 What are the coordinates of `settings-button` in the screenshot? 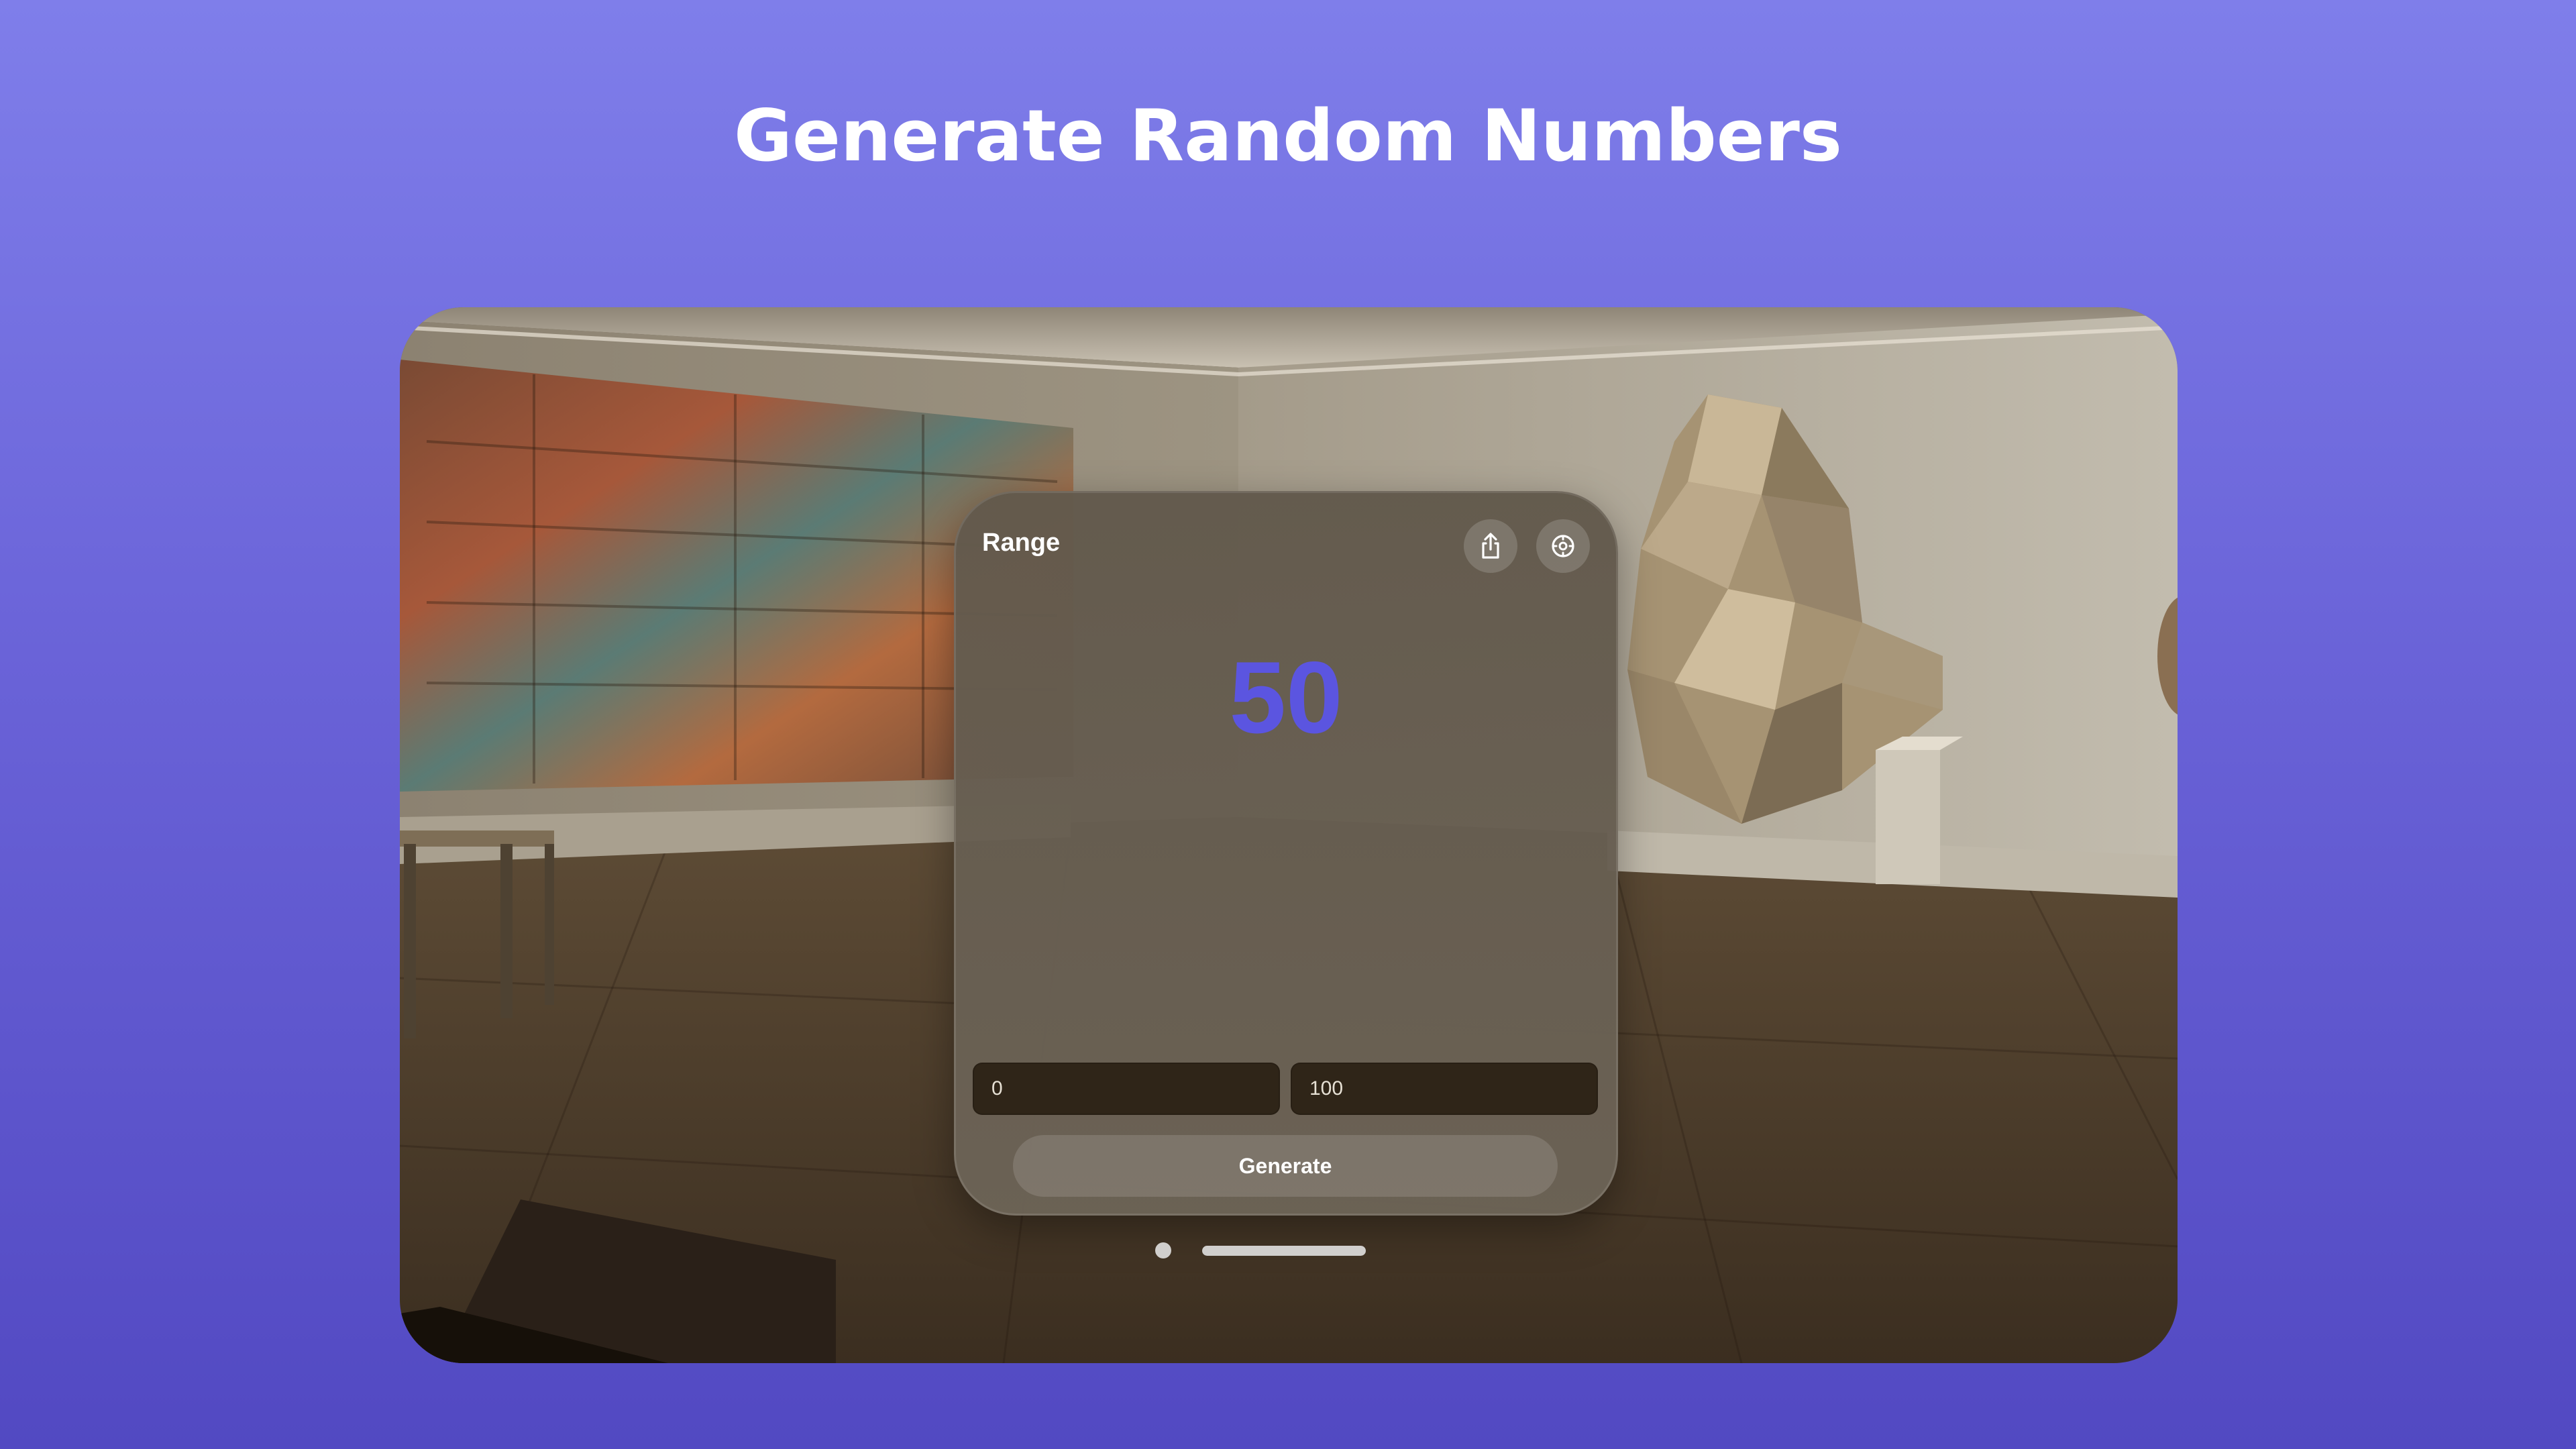 It's located at (1563, 546).